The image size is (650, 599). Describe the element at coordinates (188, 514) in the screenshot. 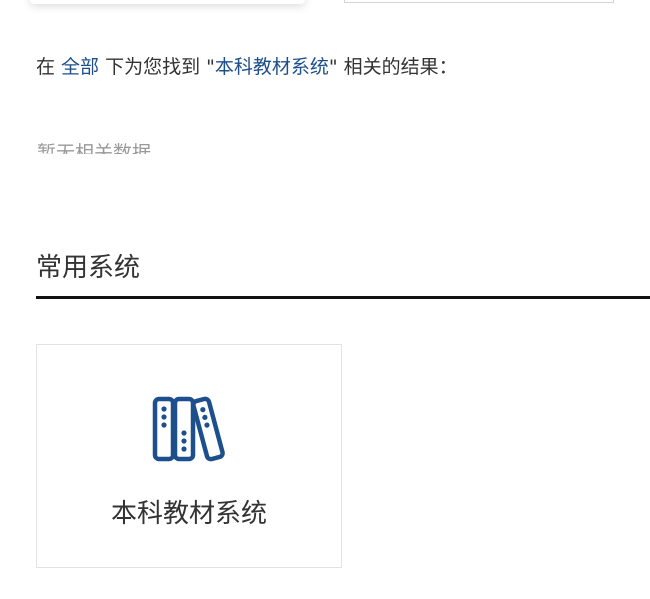

I see `system-card-label: 本科教材系统` at that location.